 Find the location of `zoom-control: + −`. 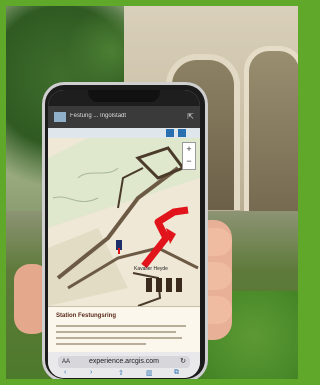

zoom-control: + − is located at coordinates (189, 156).